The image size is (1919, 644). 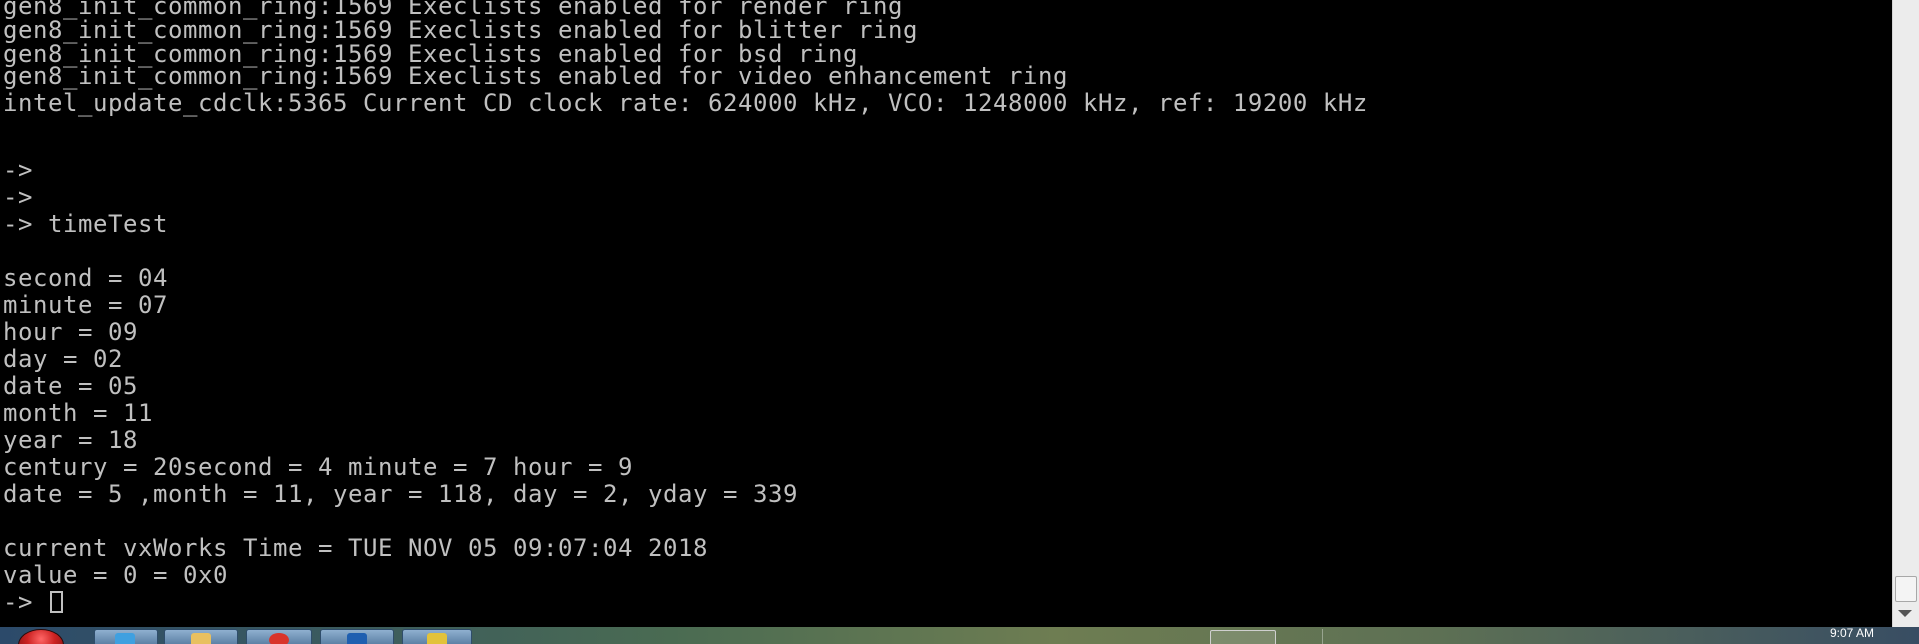 I want to click on tray-separator, so click(x=1322, y=636).